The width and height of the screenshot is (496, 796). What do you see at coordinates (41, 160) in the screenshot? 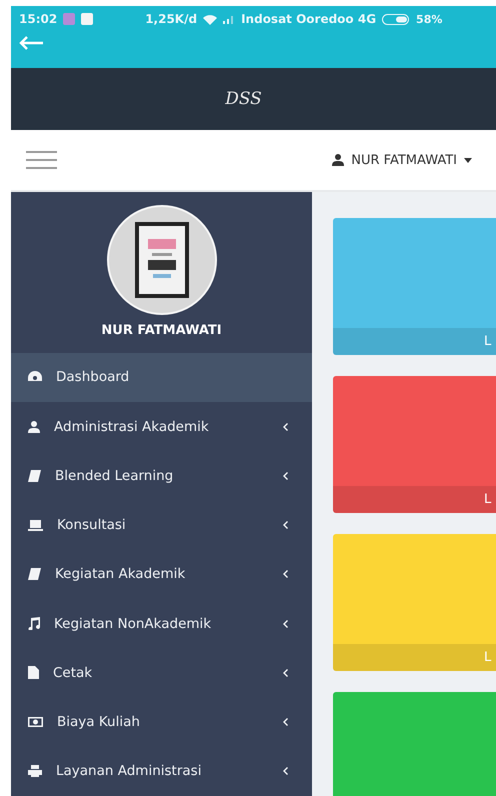
I see `menu-icon` at bounding box center [41, 160].